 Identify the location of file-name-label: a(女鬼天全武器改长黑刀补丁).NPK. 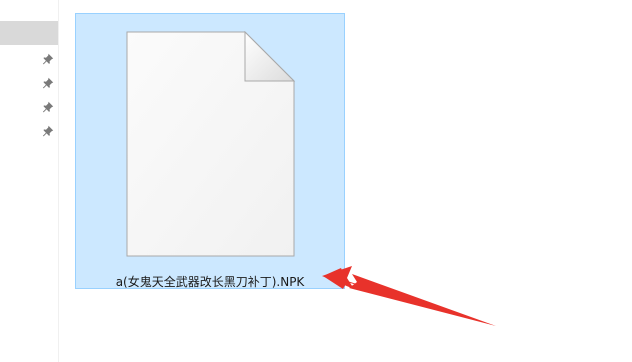
(210, 281).